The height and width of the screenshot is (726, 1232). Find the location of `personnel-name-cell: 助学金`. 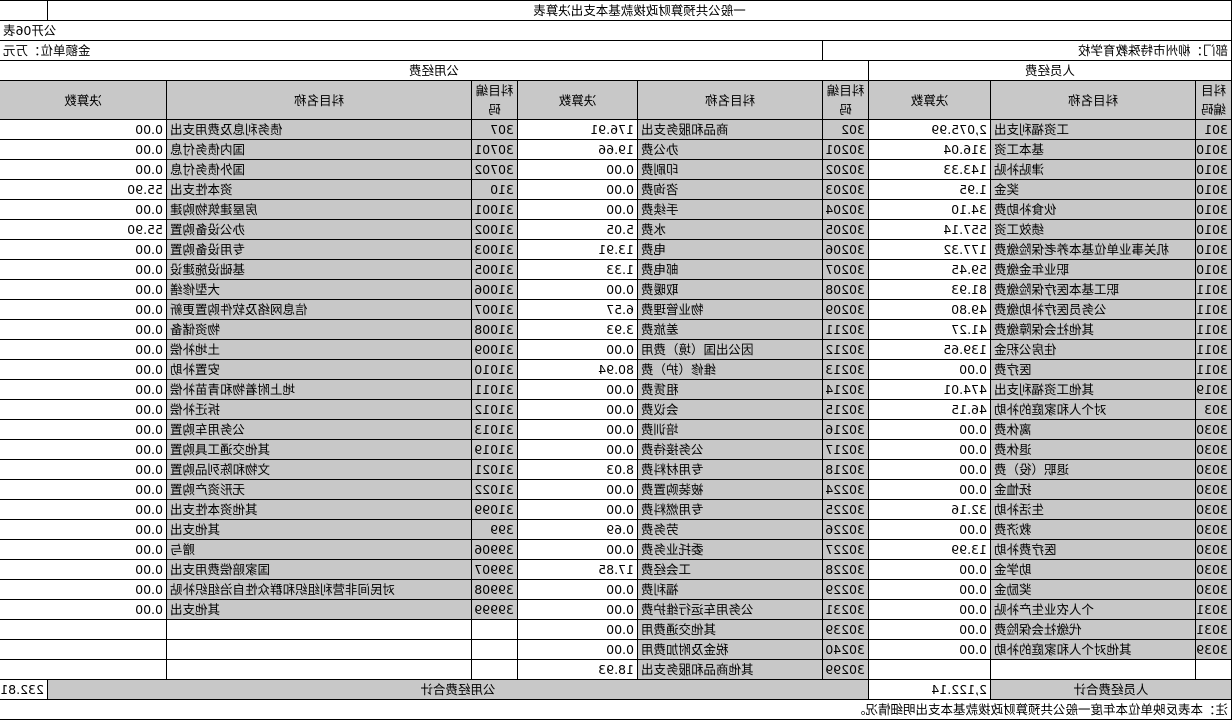

personnel-name-cell: 助学金 is located at coordinates (1093, 569).